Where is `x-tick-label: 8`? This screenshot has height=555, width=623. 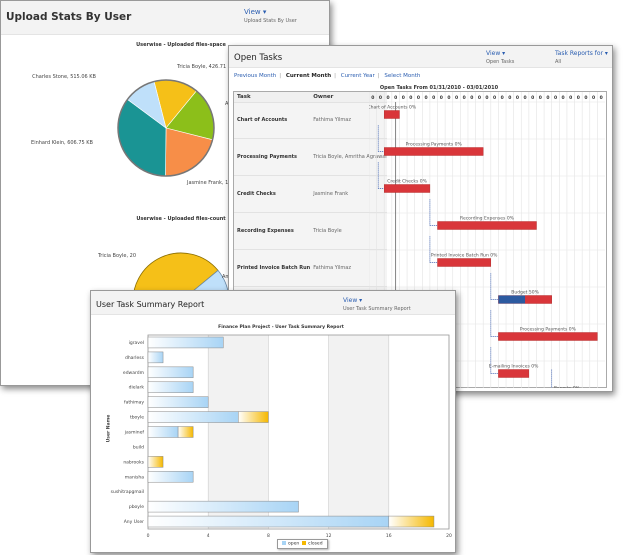 x-tick-label: 8 is located at coordinates (268, 536).